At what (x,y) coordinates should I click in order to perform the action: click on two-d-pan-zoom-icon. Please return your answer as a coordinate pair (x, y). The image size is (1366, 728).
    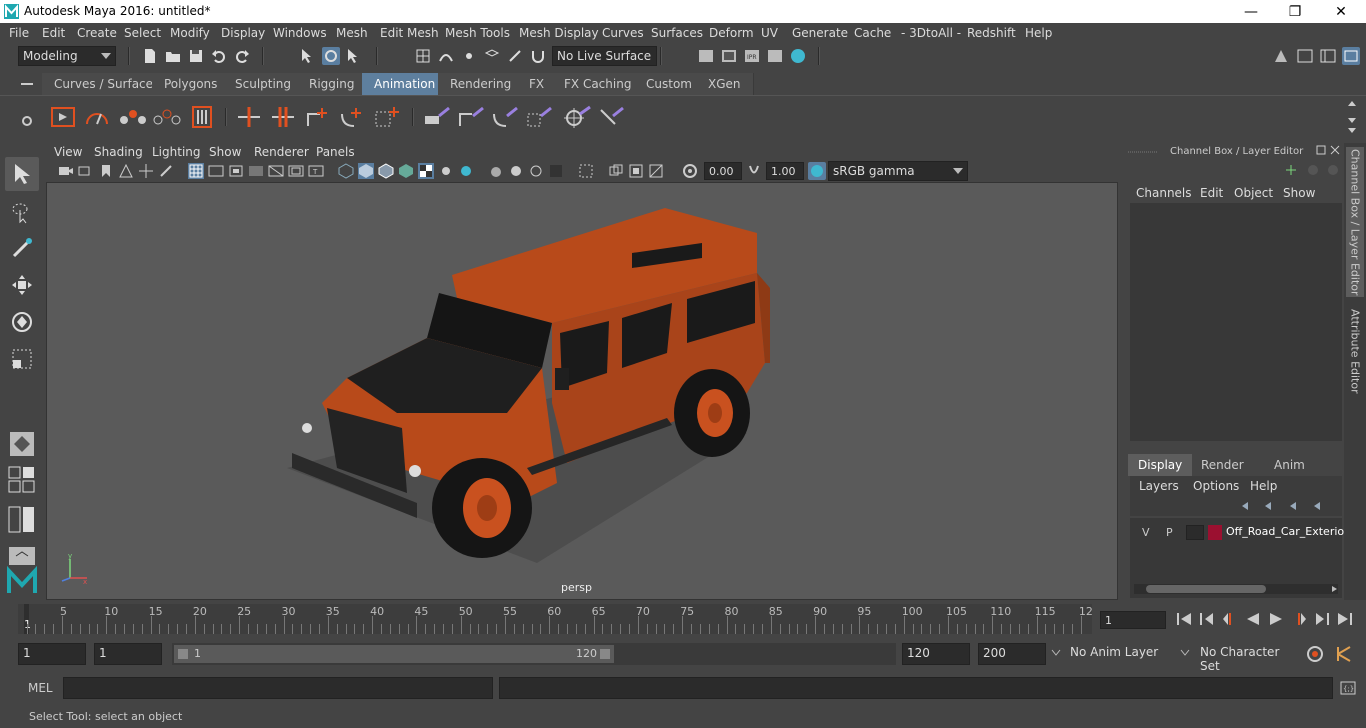
    Looking at the image, I should click on (146, 171).